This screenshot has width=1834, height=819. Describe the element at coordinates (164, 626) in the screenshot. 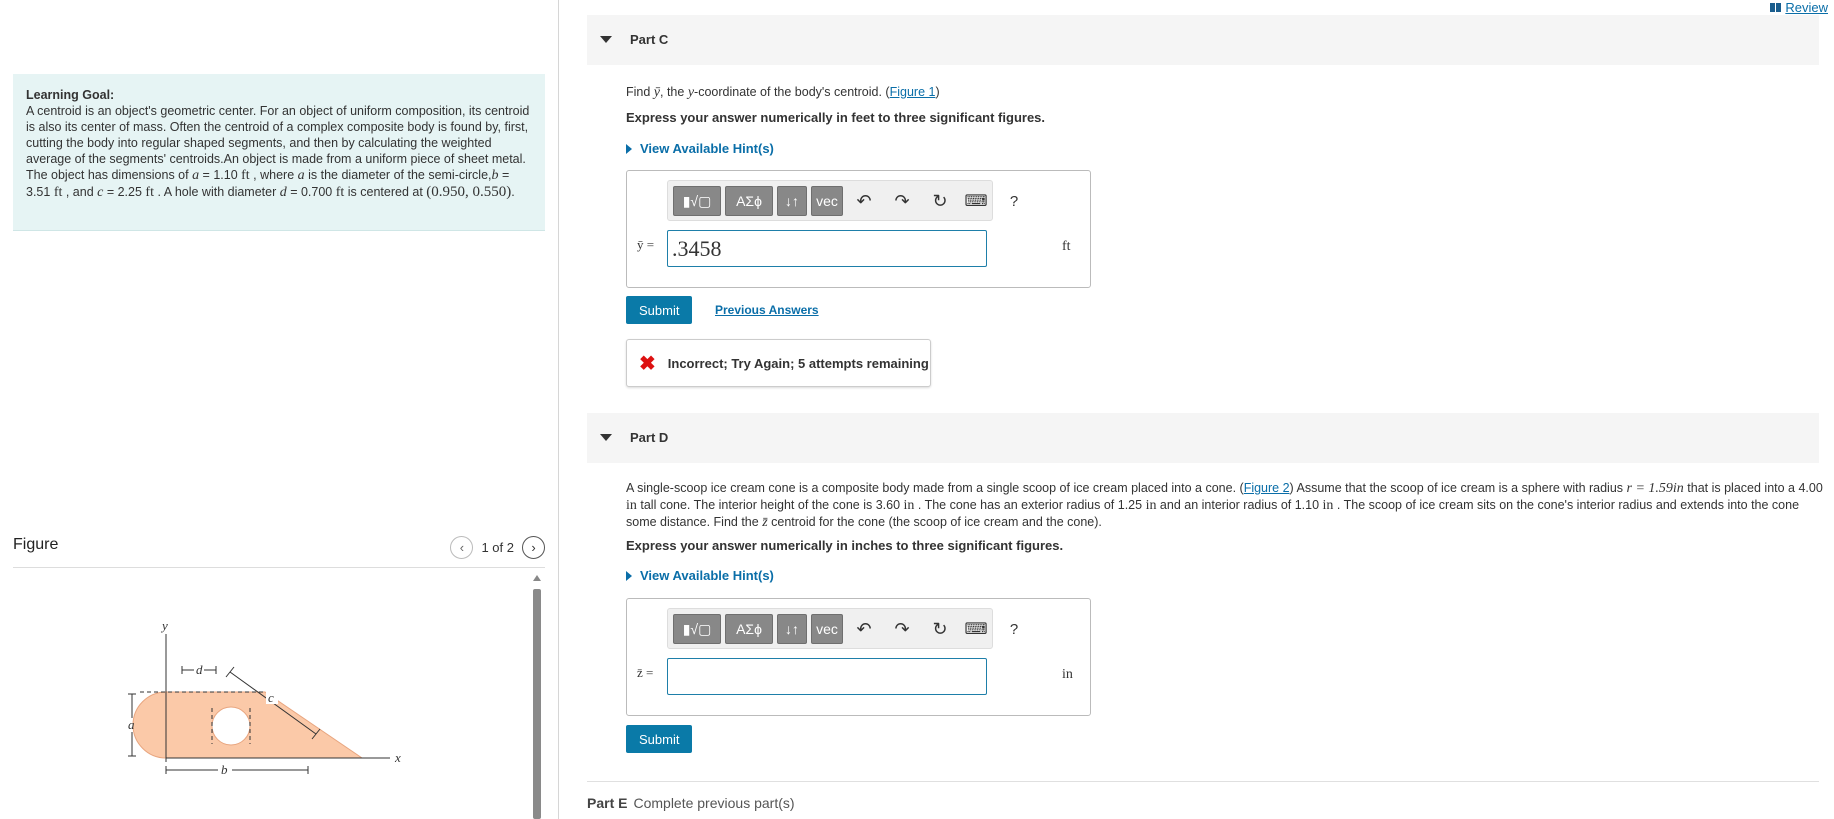

I see `y-axis-label: y` at that location.